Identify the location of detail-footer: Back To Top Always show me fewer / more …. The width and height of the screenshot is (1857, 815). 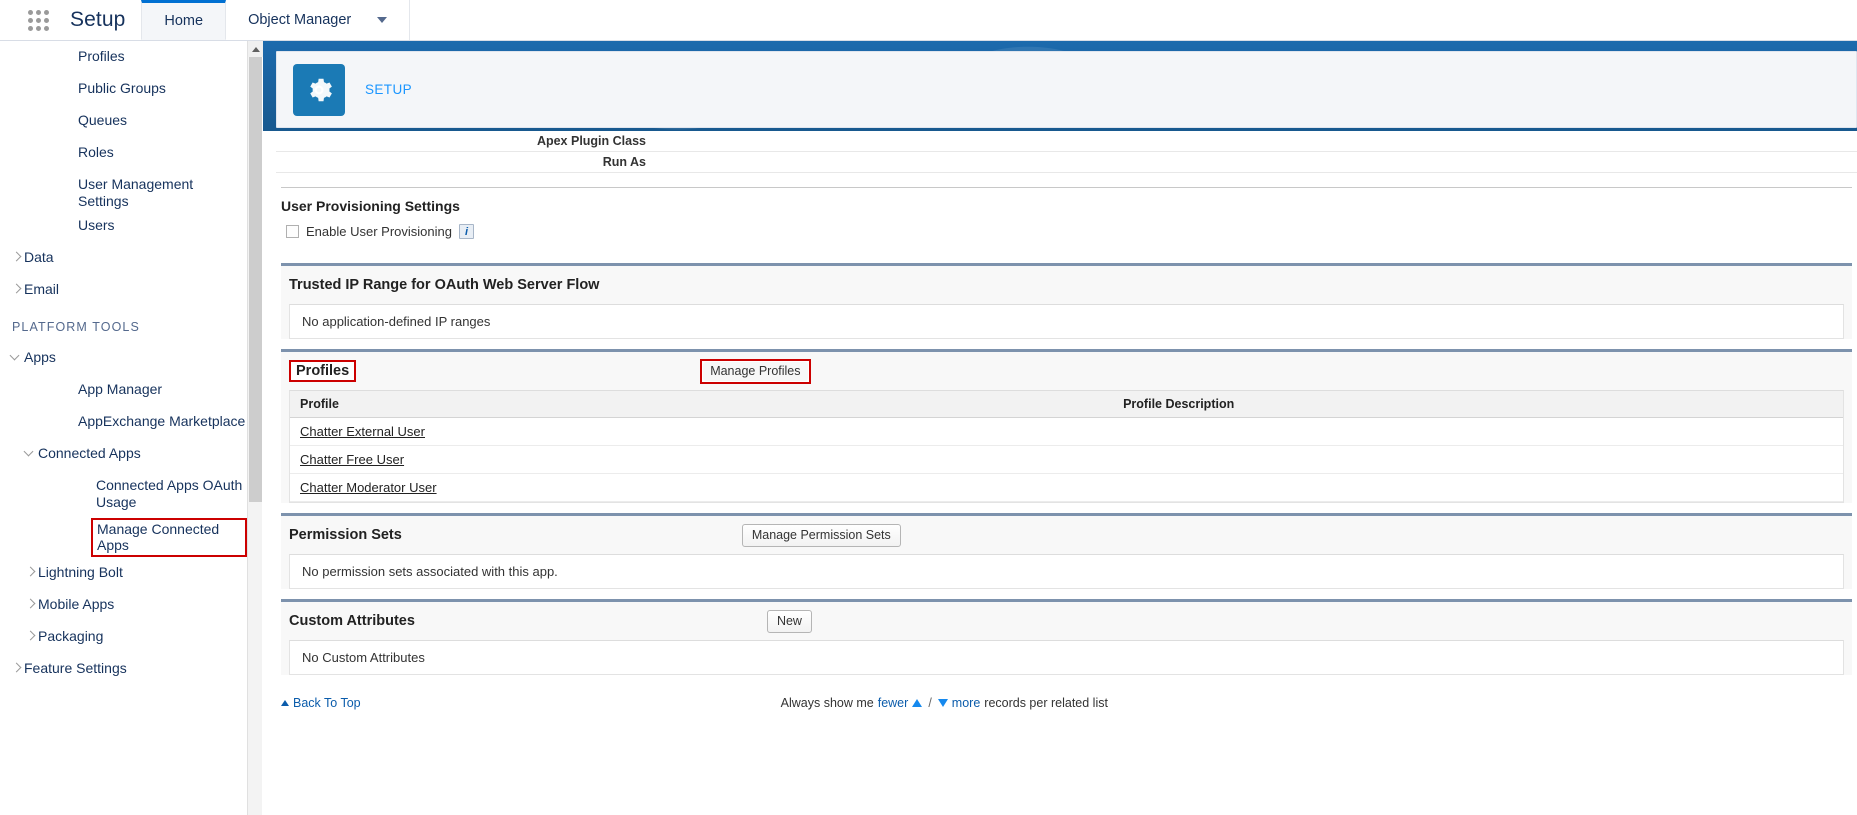
(1066, 697).